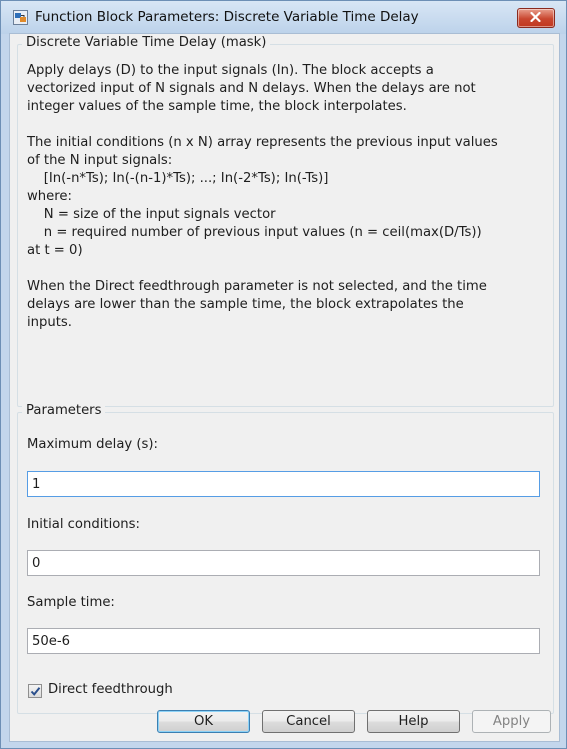 The image size is (567, 749). I want to click on close-icon, so click(535, 17).